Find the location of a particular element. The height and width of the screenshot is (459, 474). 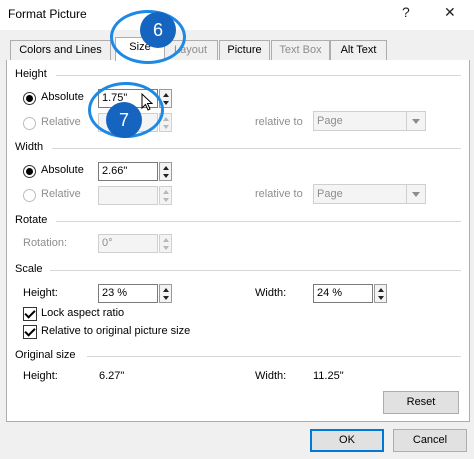

callout-7-badge: 7 is located at coordinates (124, 120).